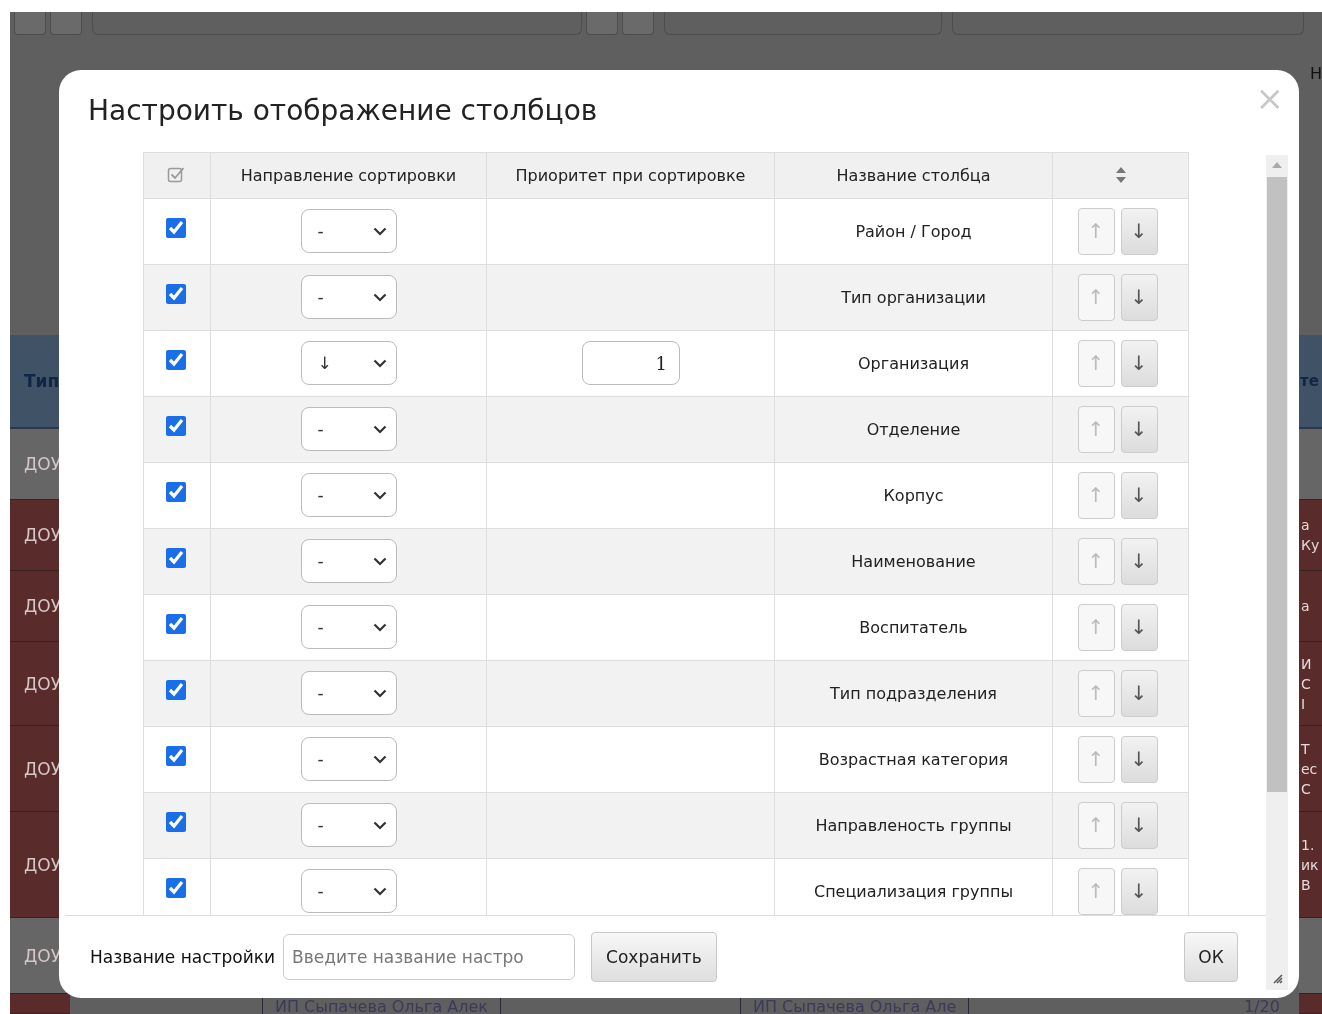 The height and width of the screenshot is (1014, 1322). What do you see at coordinates (913, 891) in the screenshot?
I see `column-name: Специализация группы` at bounding box center [913, 891].